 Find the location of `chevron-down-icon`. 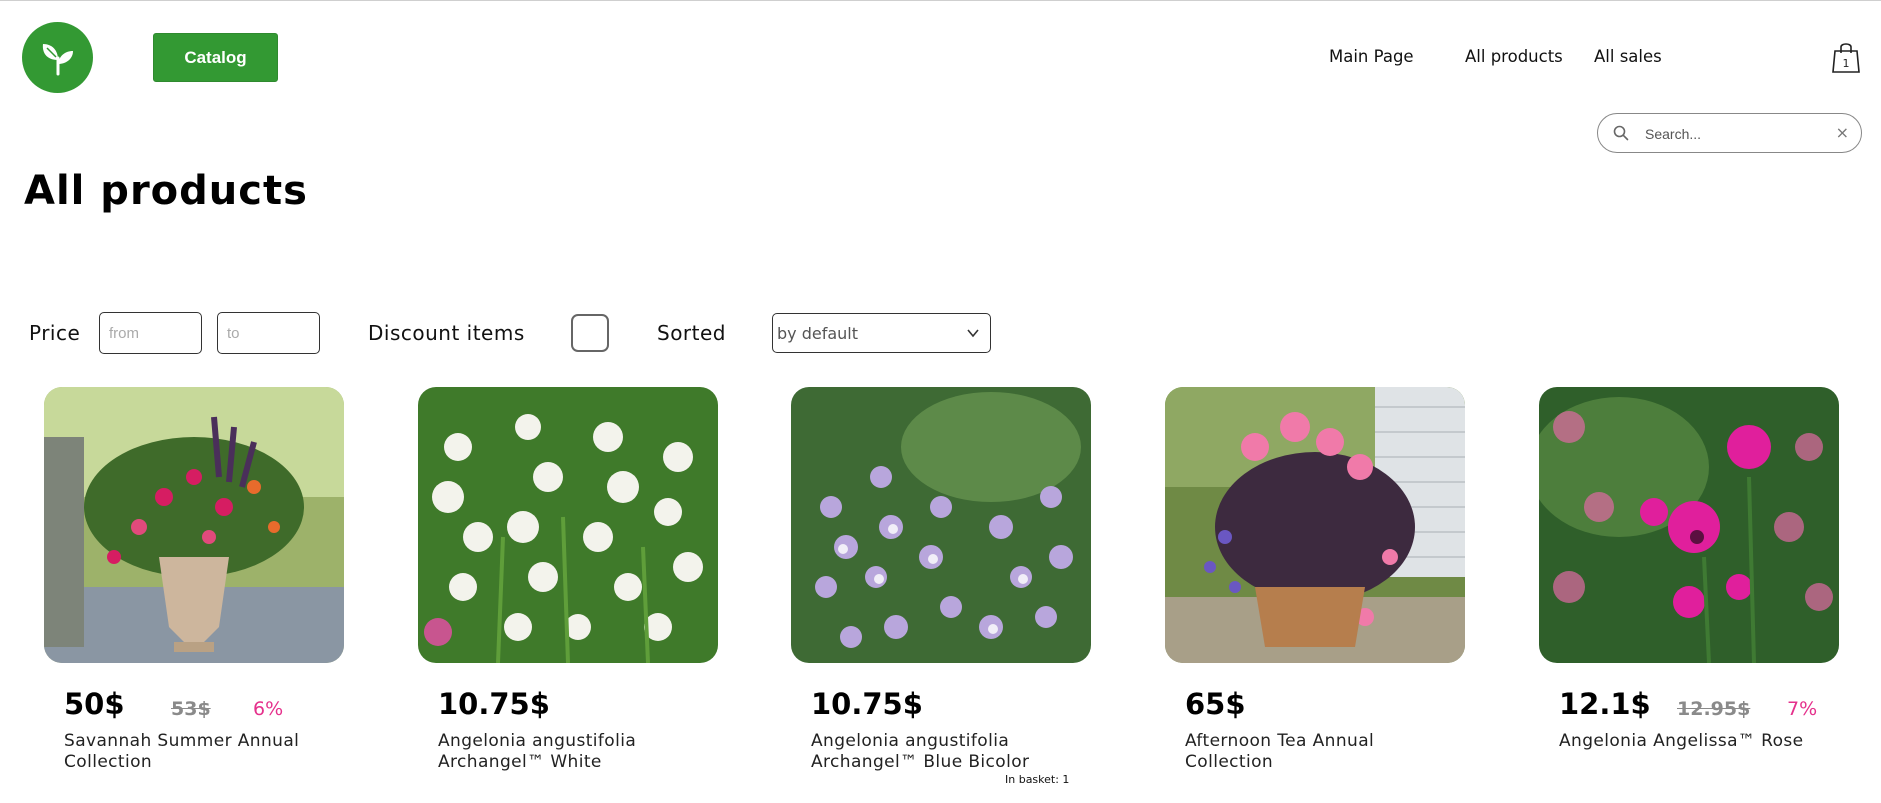

chevron-down-icon is located at coordinates (973, 333).